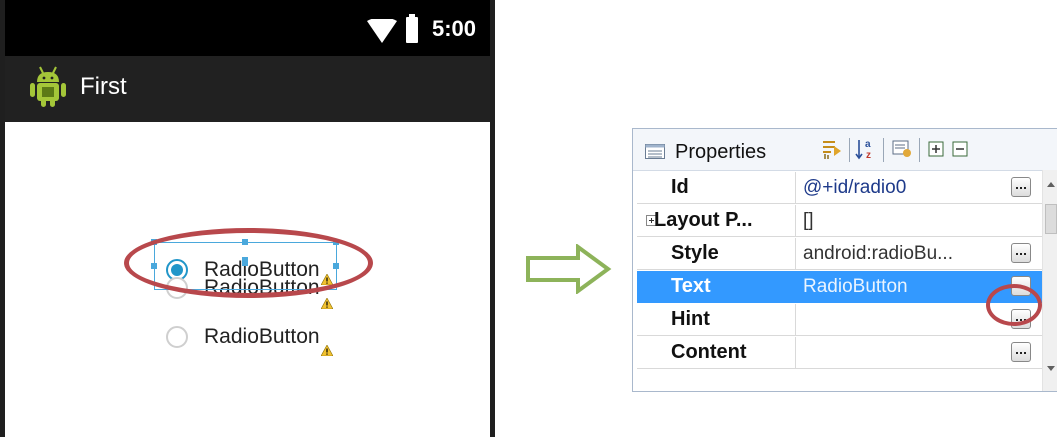 The height and width of the screenshot is (437, 1057). What do you see at coordinates (832, 149) in the screenshot?
I see `filter-icon` at bounding box center [832, 149].